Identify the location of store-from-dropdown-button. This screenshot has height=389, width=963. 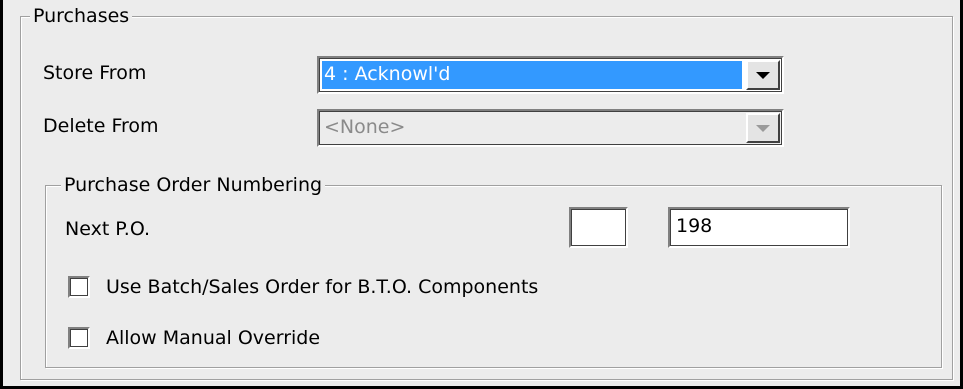
(763, 75).